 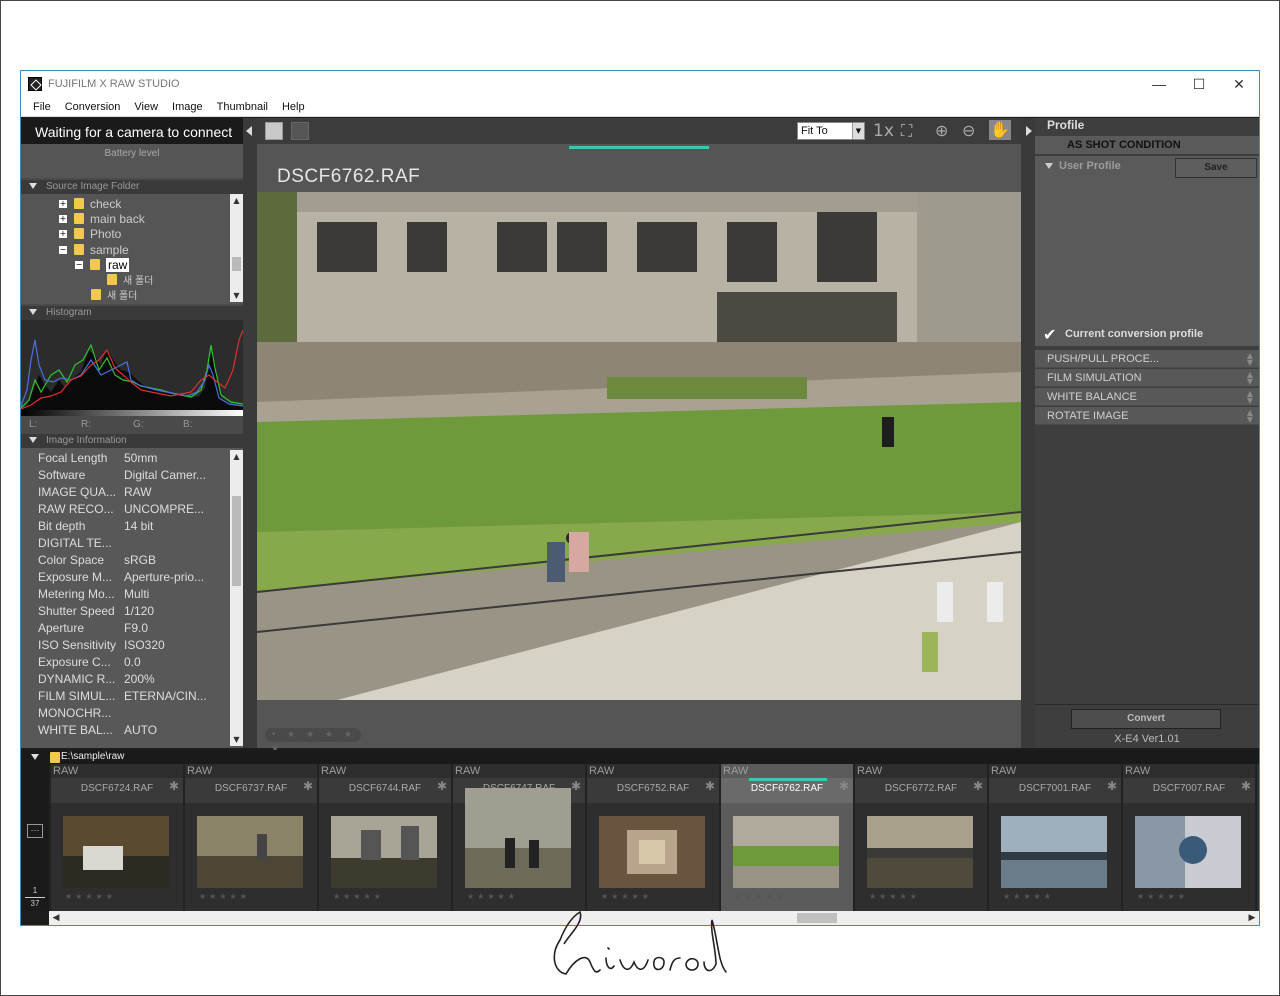 What do you see at coordinates (1147, 416) in the screenshot?
I see `rotate-image-section: ROTATE IMAGE ▲ ▼` at bounding box center [1147, 416].